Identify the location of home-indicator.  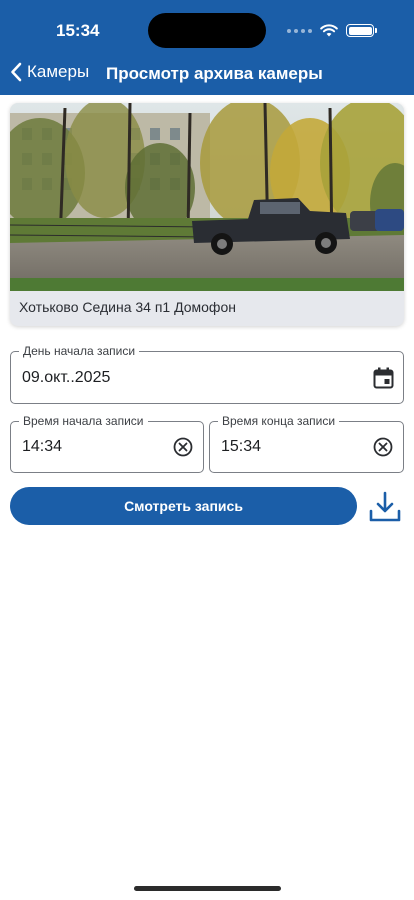
(207, 888).